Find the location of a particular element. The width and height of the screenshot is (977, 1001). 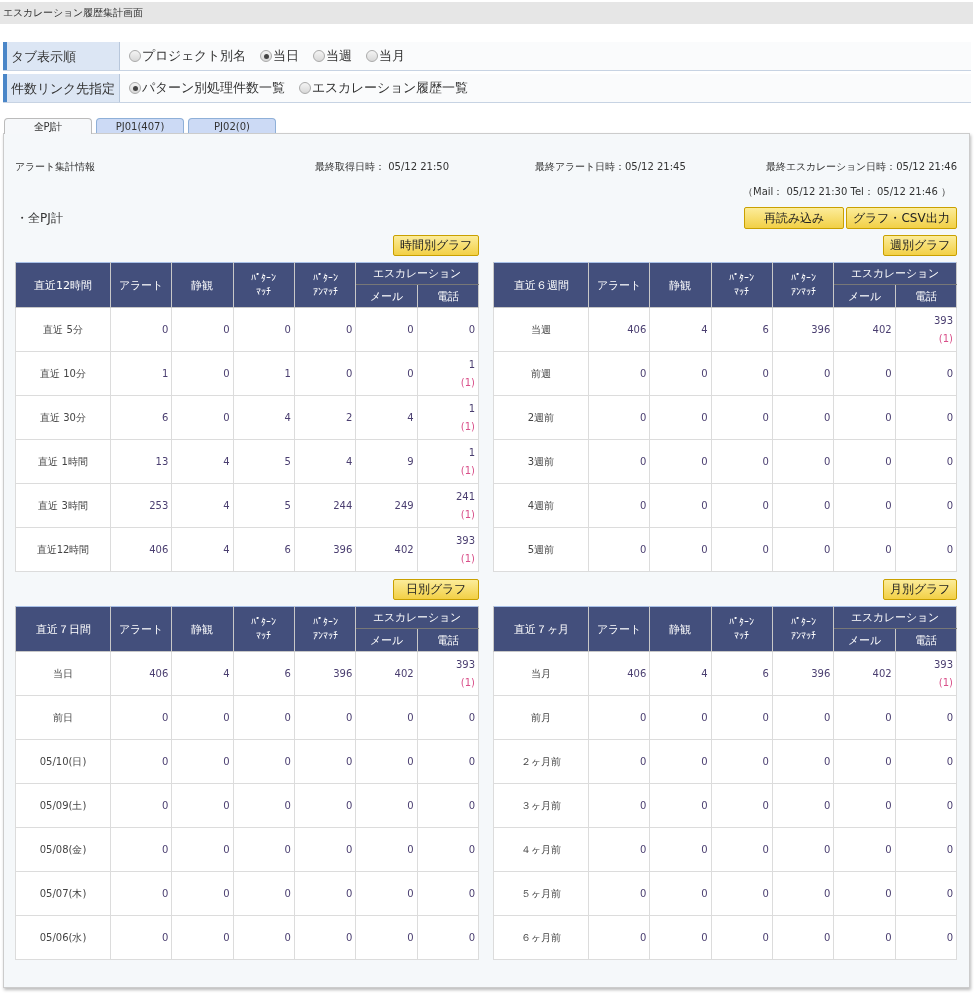

tab: 全PJ計 is located at coordinates (48, 126).